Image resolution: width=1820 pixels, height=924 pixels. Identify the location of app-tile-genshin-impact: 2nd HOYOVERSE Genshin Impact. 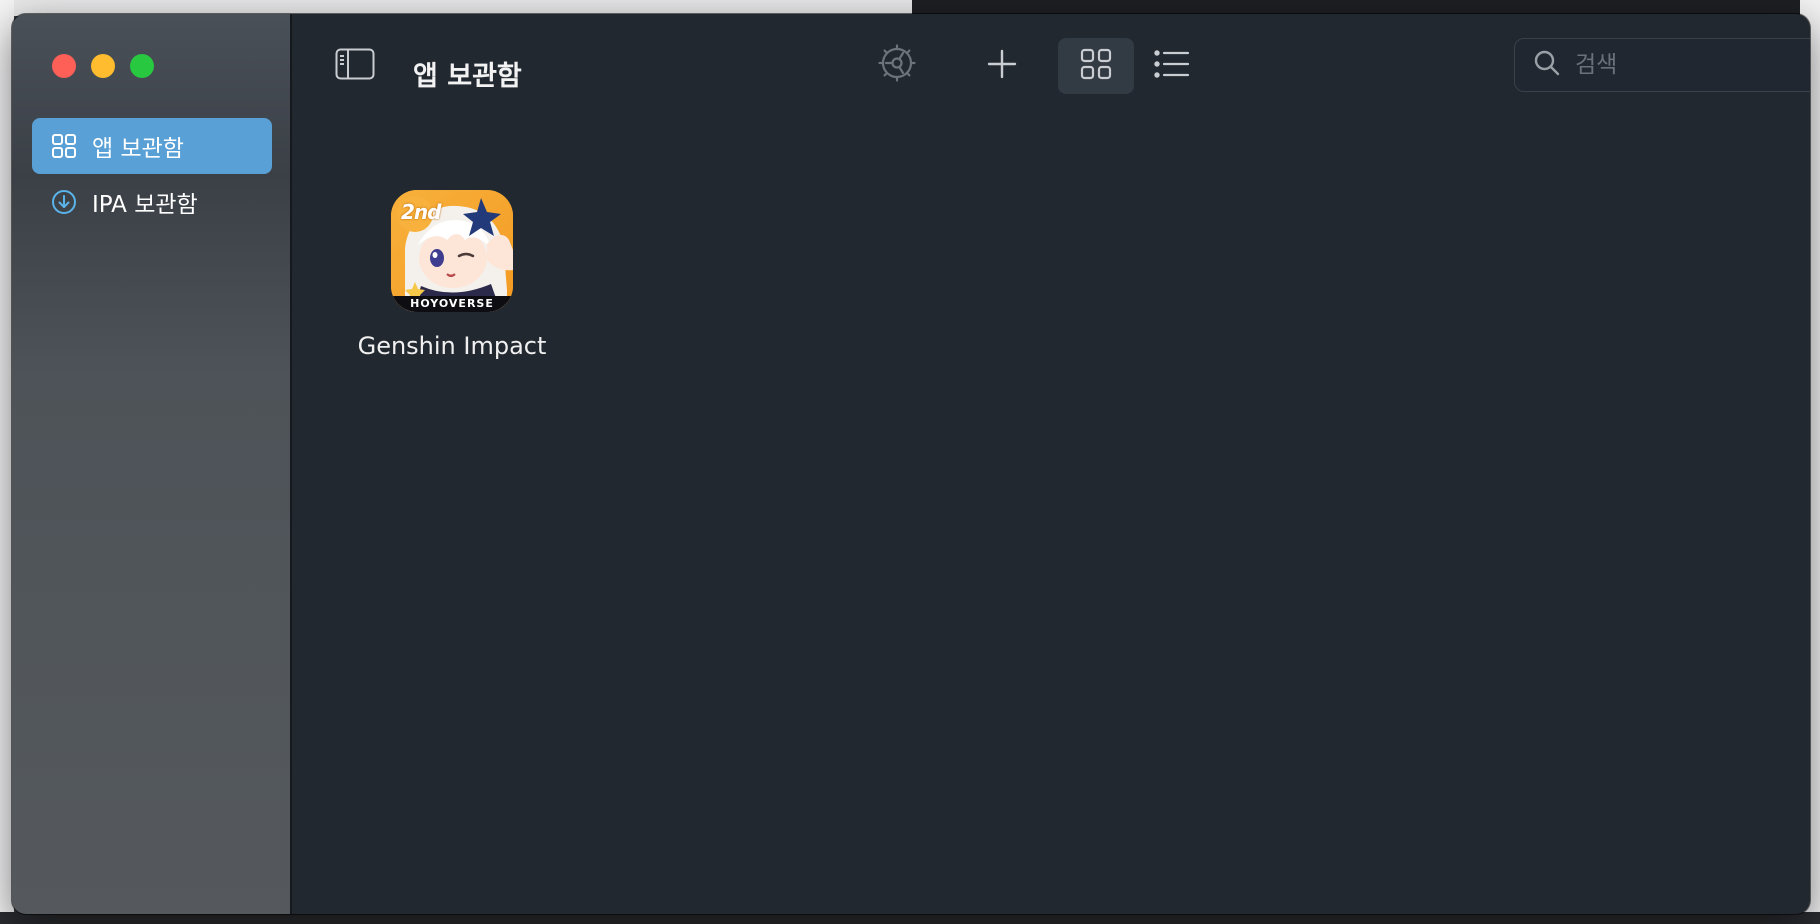
(452, 275).